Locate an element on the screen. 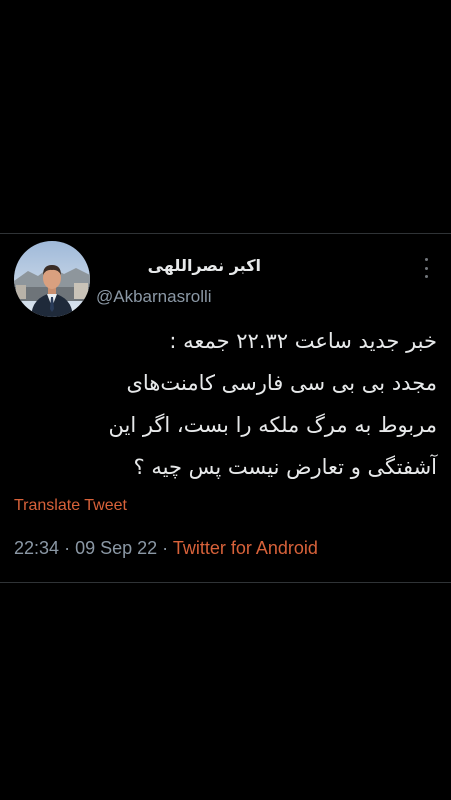 This screenshot has height=800, width=451. tweet-date: 09 Sep 22 is located at coordinates (116, 548).